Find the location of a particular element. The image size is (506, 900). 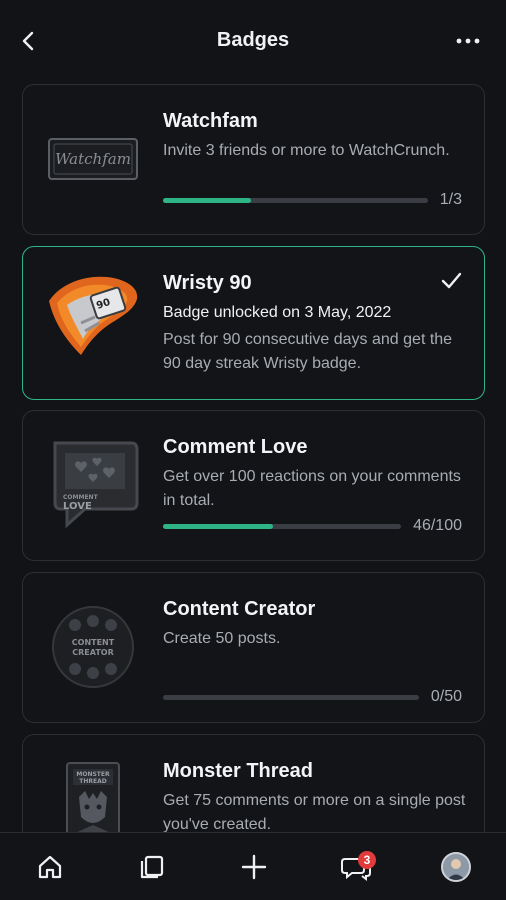

page-title: Badges is located at coordinates (253, 40).